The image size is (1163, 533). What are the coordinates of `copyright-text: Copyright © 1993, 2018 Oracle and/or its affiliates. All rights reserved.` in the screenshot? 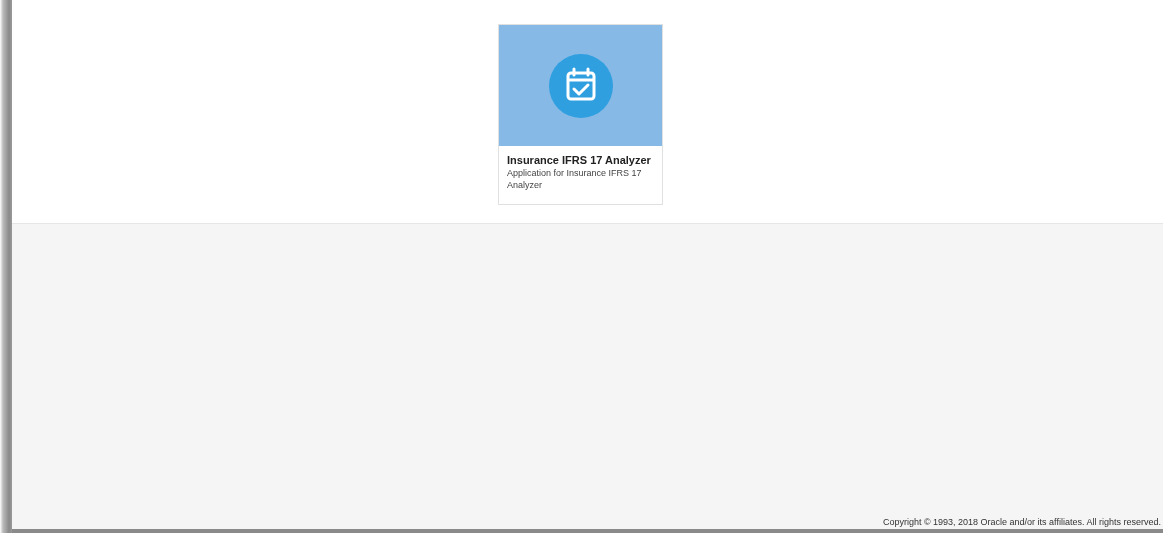 It's located at (1021, 522).